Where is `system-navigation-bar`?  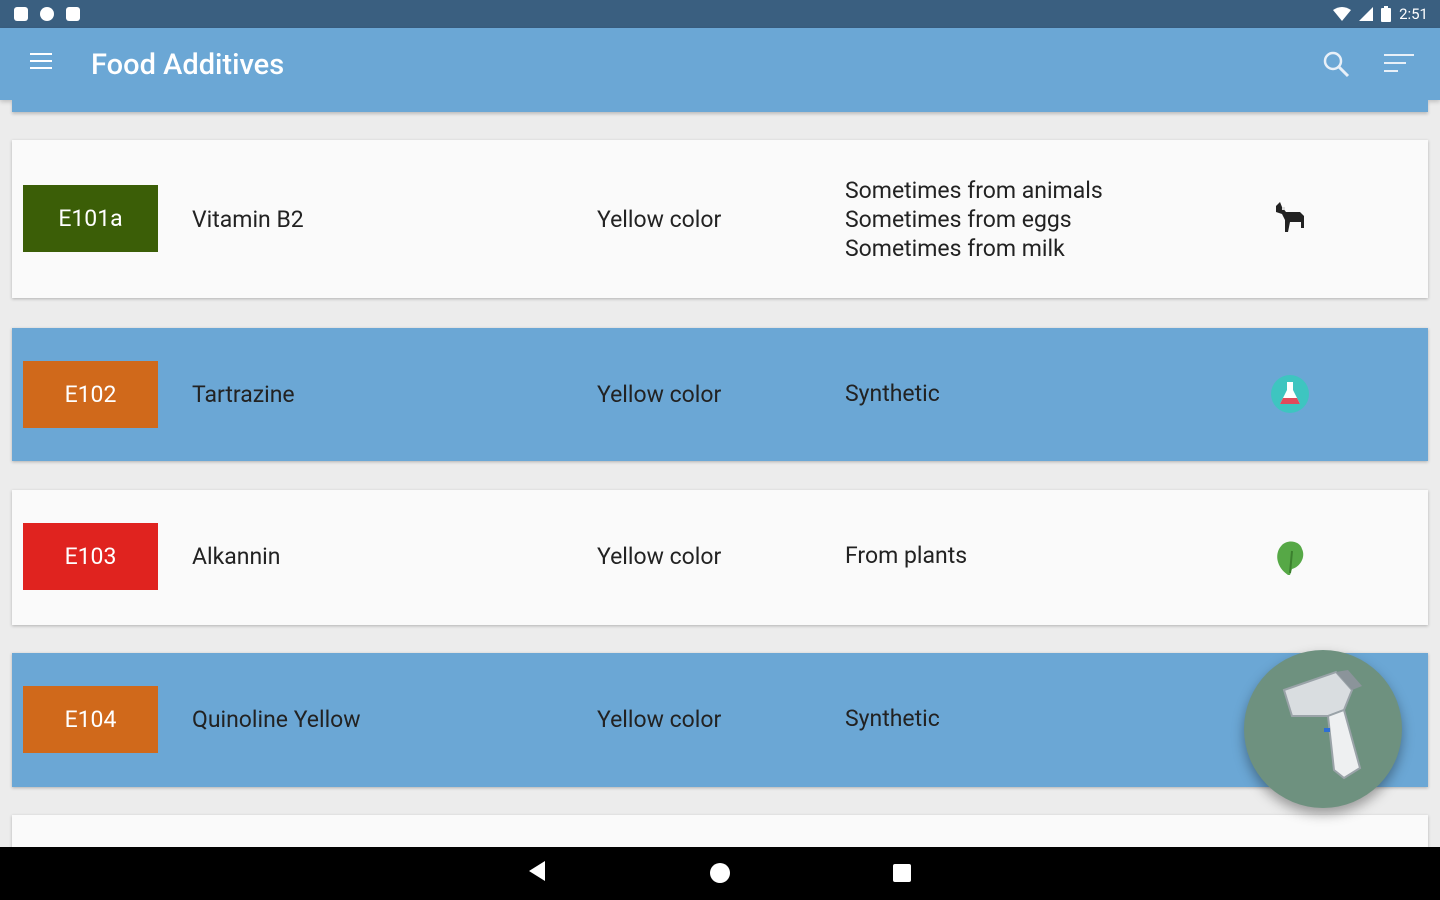 system-navigation-bar is located at coordinates (720, 873).